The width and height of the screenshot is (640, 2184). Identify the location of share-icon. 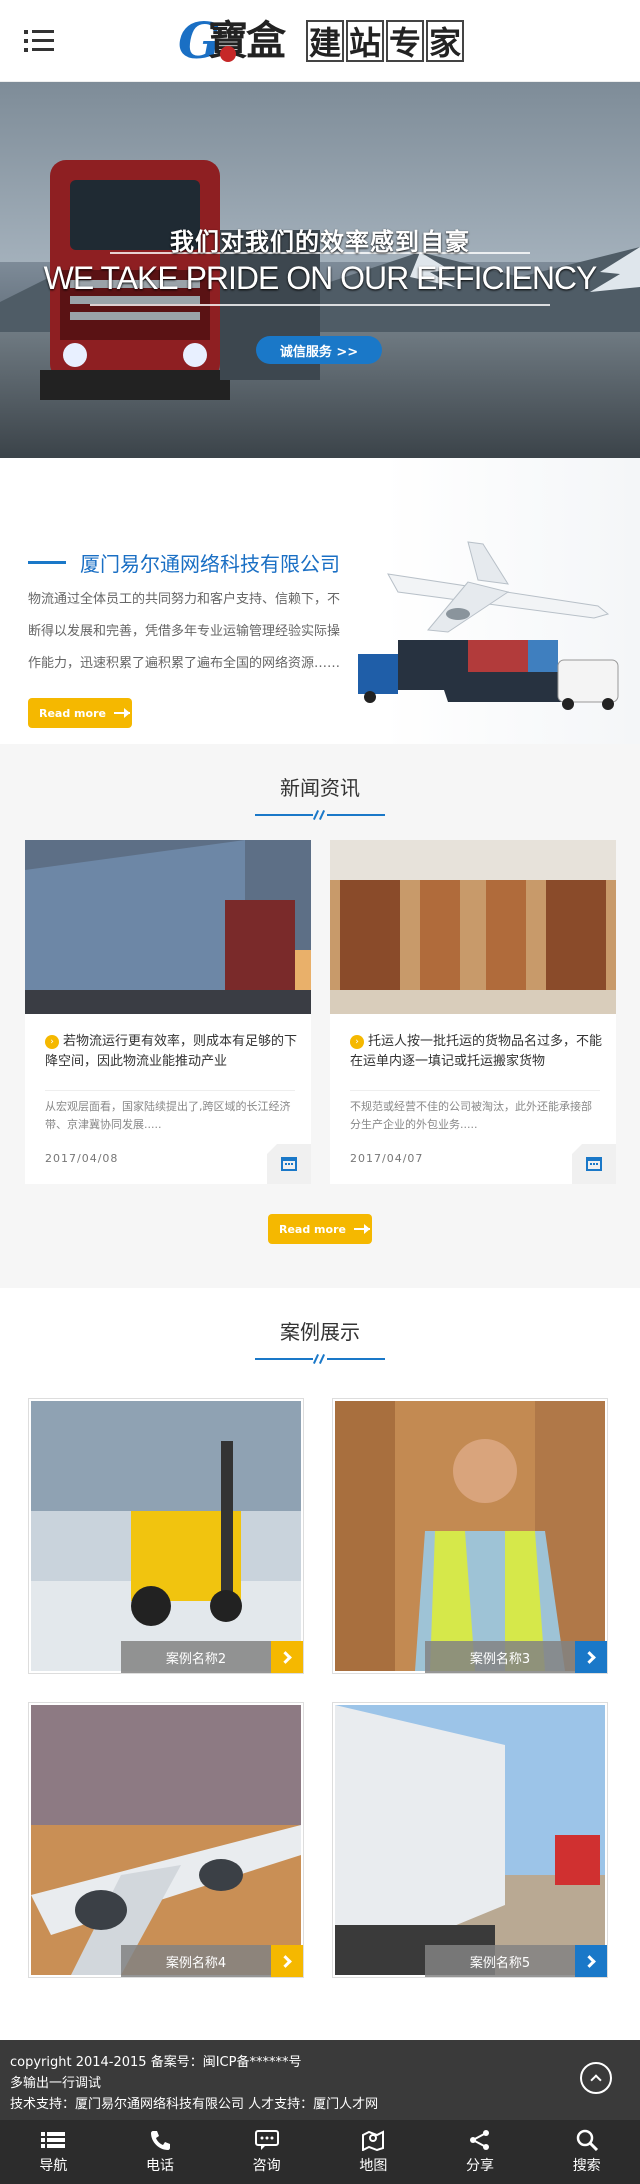
(480, 2140).